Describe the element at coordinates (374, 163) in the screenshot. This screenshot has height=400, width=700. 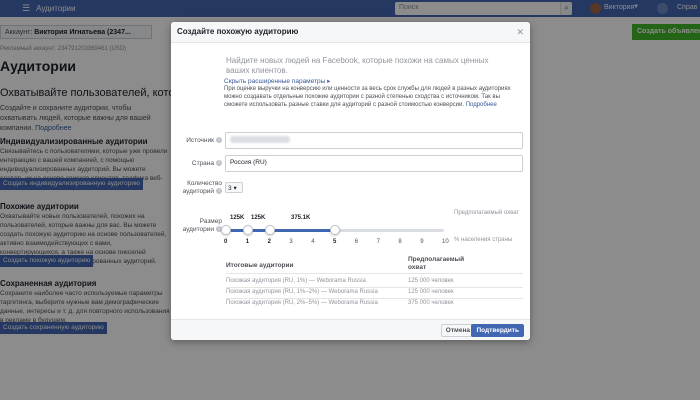
I see `country-input: Россия (RU)` at that location.